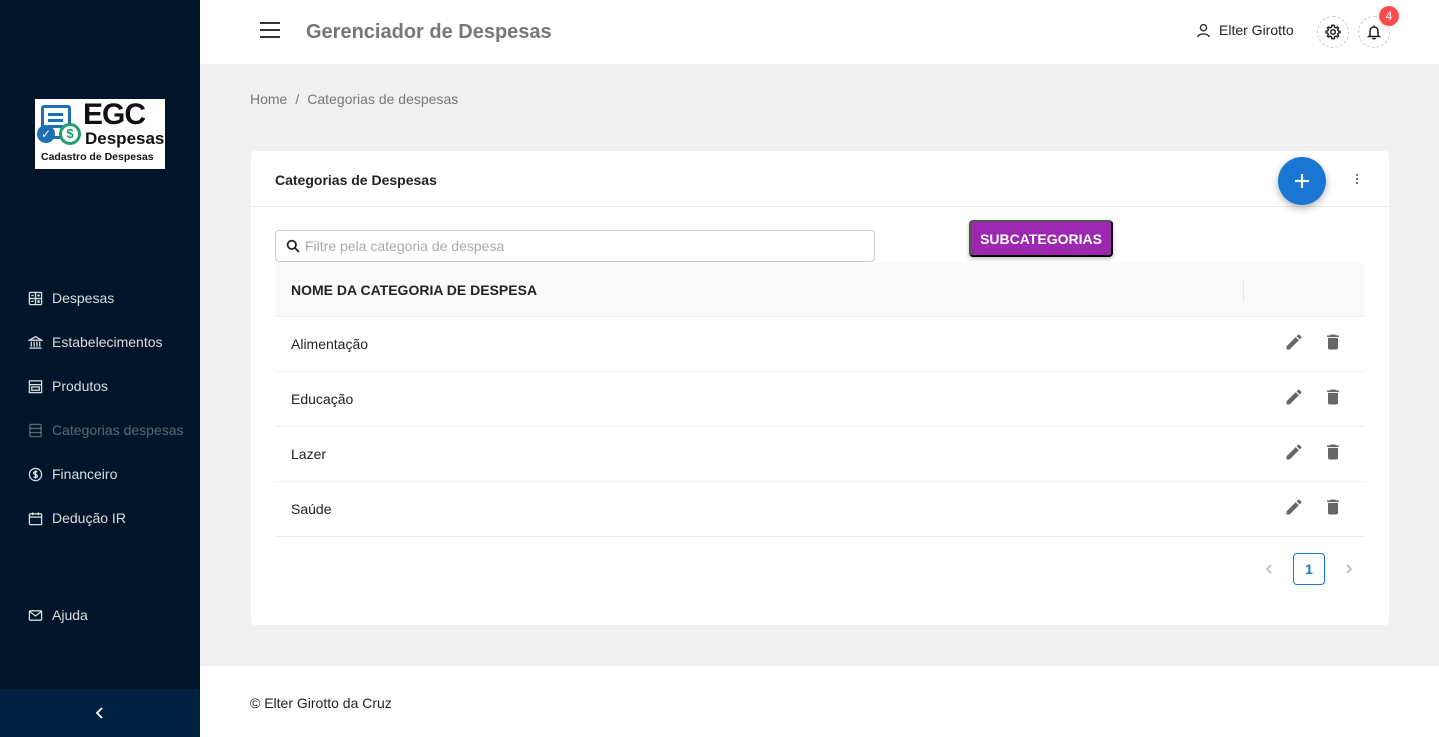  What do you see at coordinates (1374, 32) in the screenshot?
I see `bell-icon` at bounding box center [1374, 32].